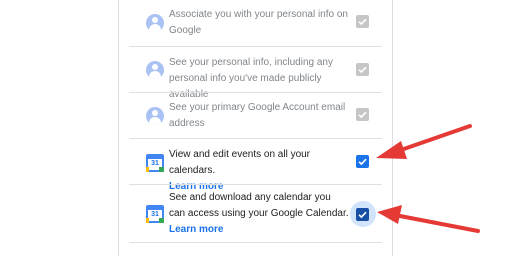  Describe the element at coordinates (428, 178) in the screenshot. I see `annotation-arrows` at that location.